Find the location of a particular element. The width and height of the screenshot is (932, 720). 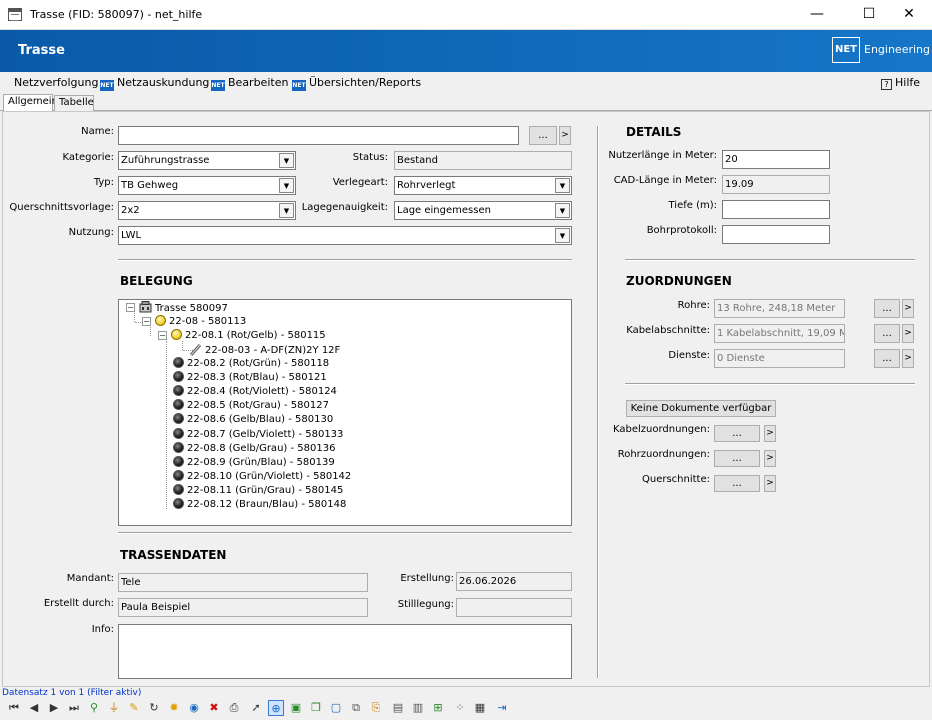

dokumente-button: Keine Dokumente verfügbar is located at coordinates (701, 408).